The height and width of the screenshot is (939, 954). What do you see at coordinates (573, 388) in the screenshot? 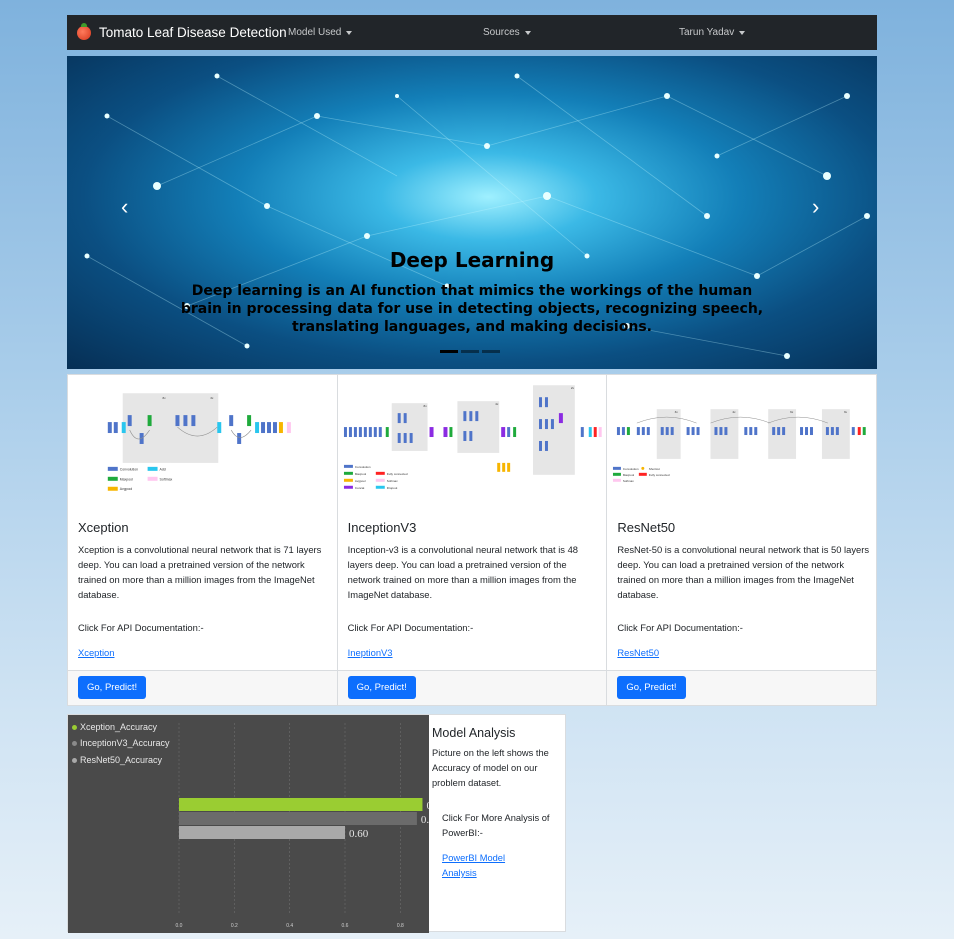
I see `repeat-label: 2x` at bounding box center [573, 388].